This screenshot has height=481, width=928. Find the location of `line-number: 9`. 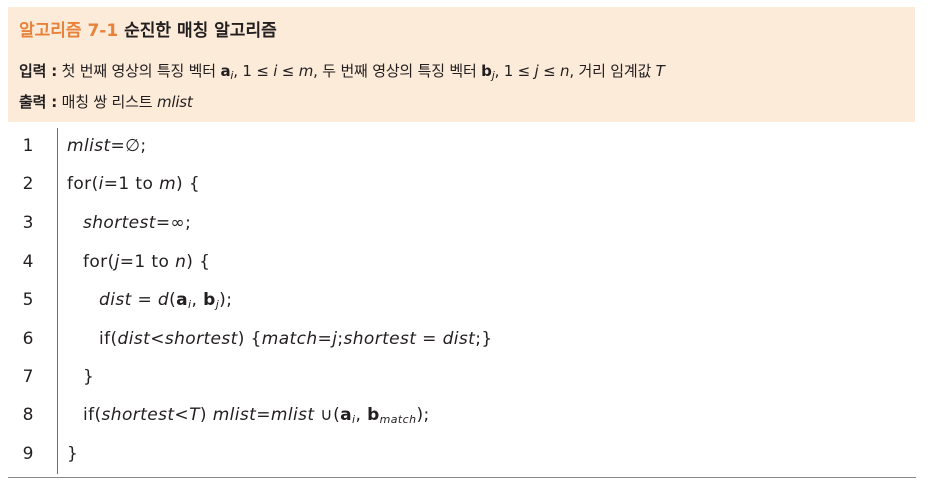

line-number: 9 is located at coordinates (28, 454).